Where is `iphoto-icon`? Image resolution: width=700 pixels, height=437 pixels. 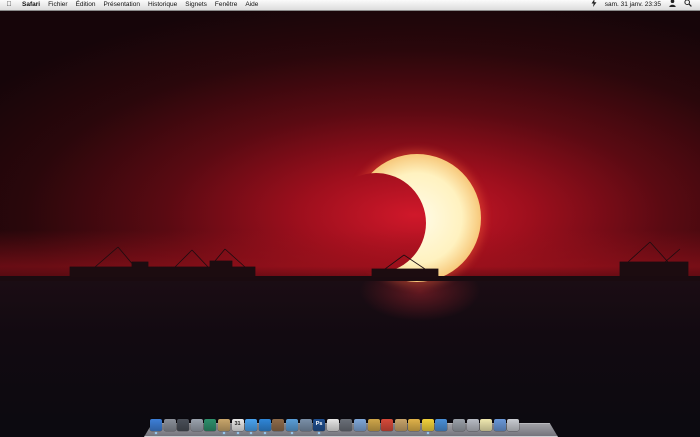 iphoto-icon is located at coordinates (305, 425).